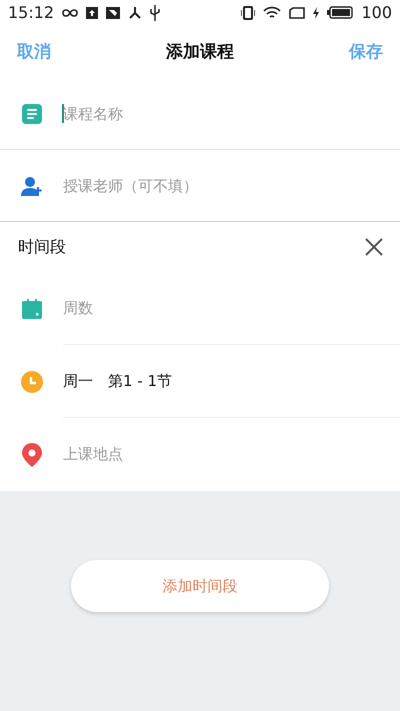 This screenshot has height=711, width=400. What do you see at coordinates (297, 12) in the screenshot?
I see `sim-card-icon` at bounding box center [297, 12].